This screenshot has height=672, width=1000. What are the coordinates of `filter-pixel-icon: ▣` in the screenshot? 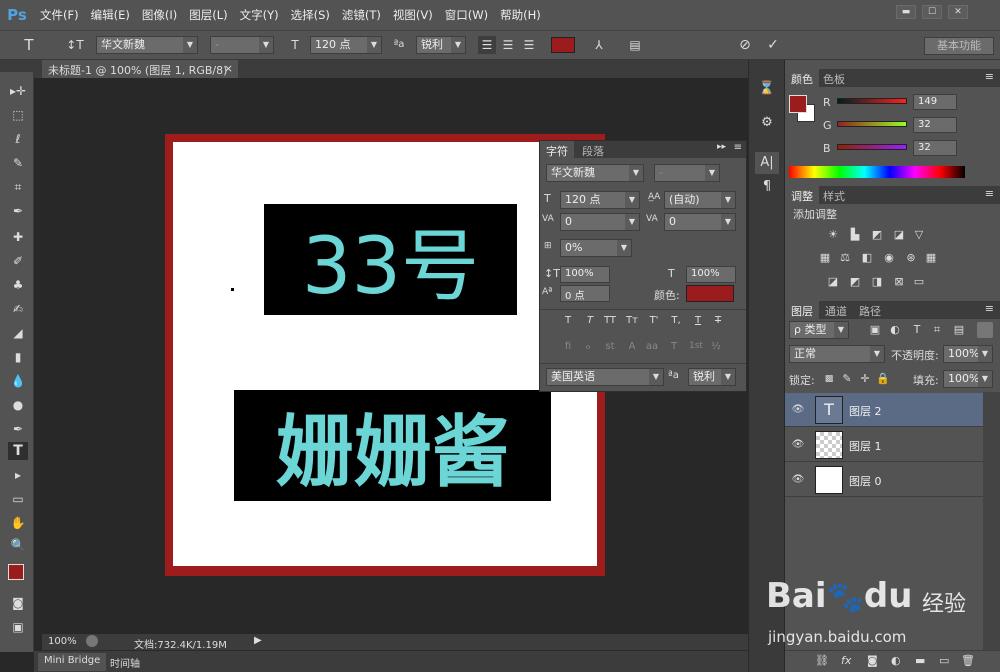 It's located at (875, 330).